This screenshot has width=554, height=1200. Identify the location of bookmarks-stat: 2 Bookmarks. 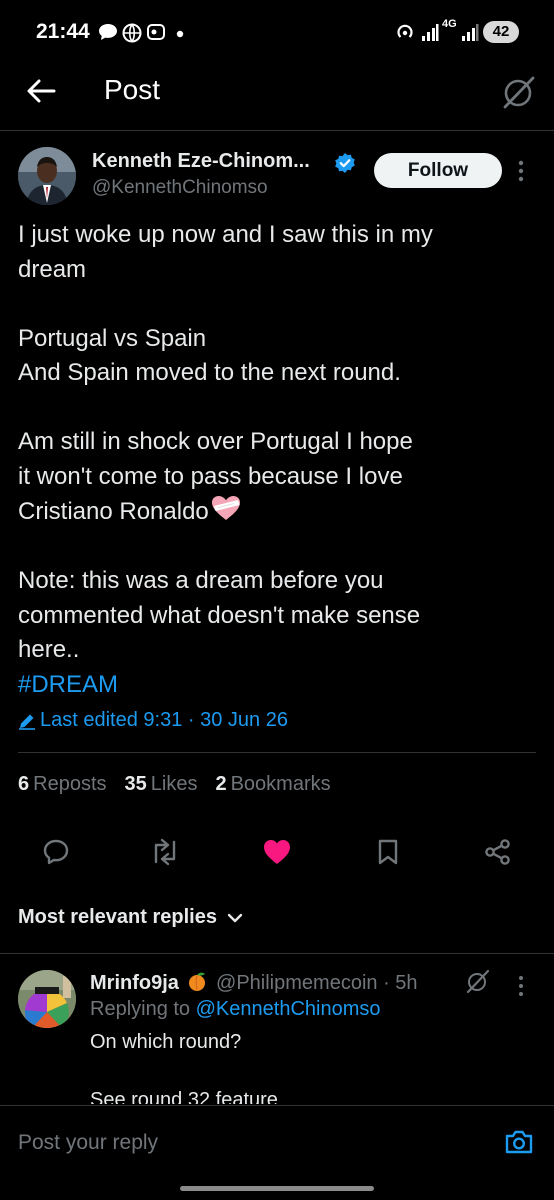
(272, 784).